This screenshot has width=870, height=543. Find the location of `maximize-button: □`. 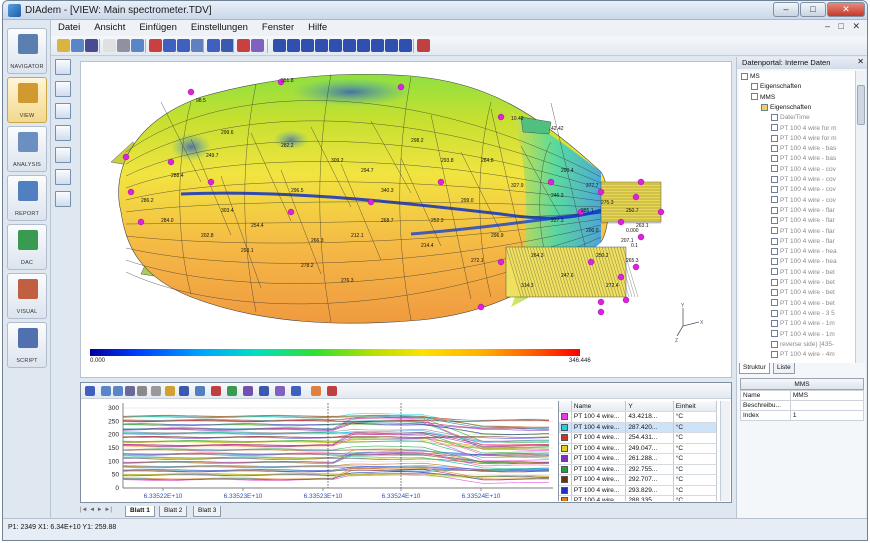

maximize-button: □ is located at coordinates (813, 9).